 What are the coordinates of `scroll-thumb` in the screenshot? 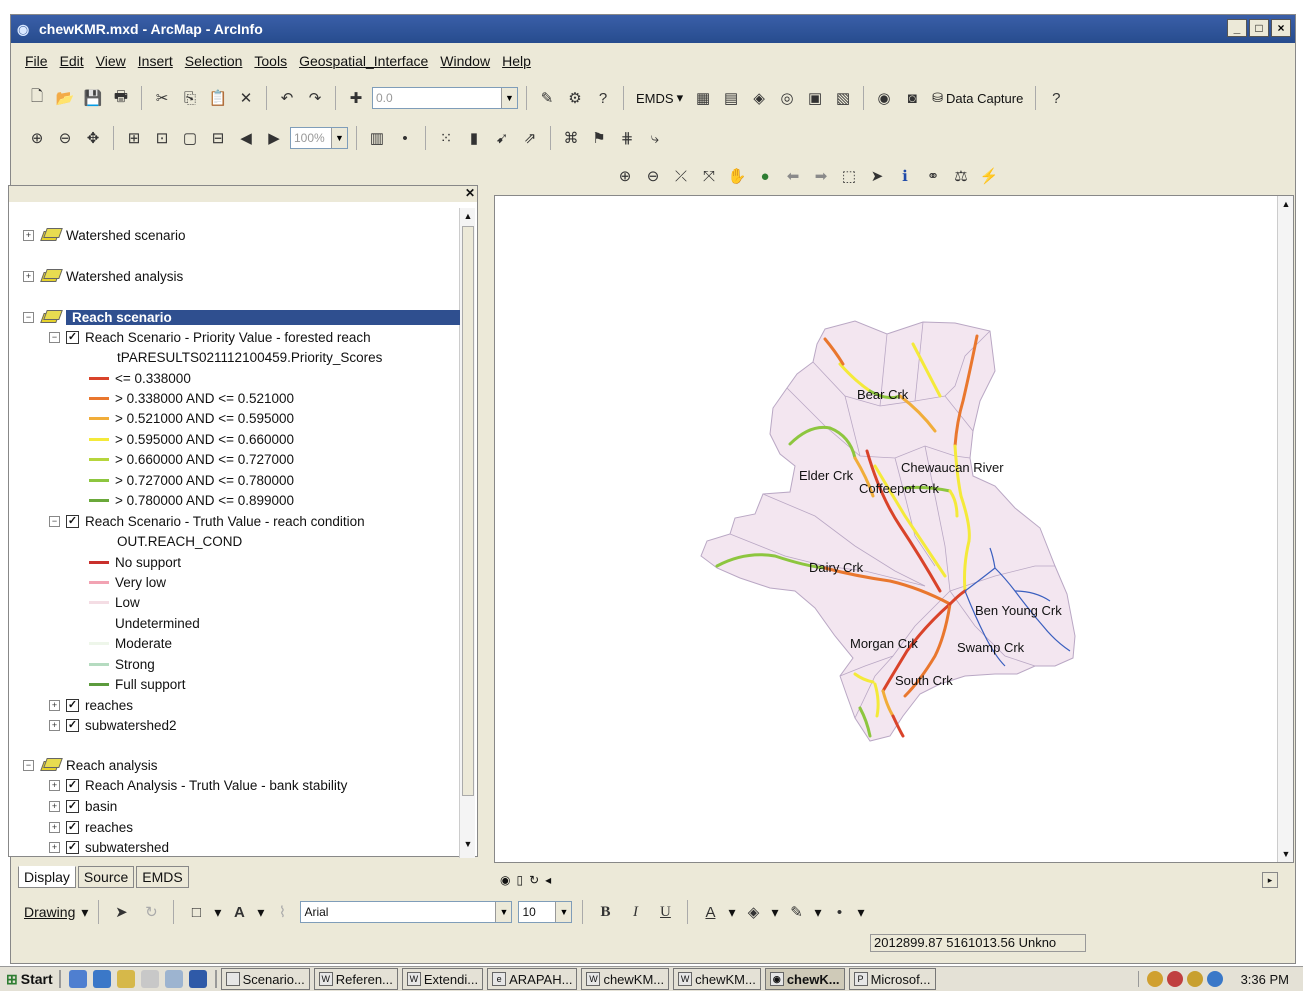 It's located at (468, 511).